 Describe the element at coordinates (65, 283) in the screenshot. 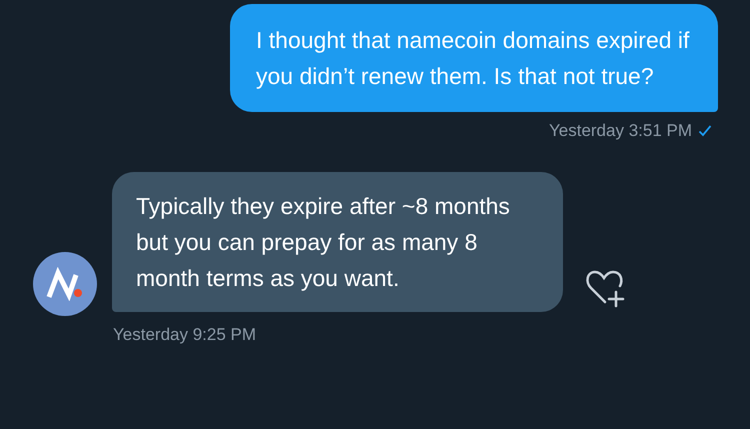

I see `logo-icon` at that location.